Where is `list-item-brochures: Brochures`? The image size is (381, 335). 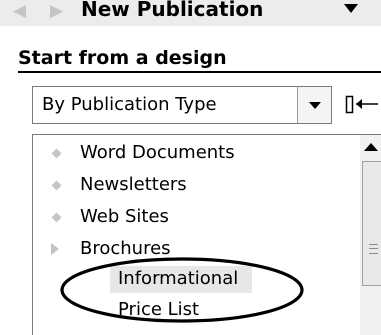 list-item-brochures: Brochures is located at coordinates (180, 250).